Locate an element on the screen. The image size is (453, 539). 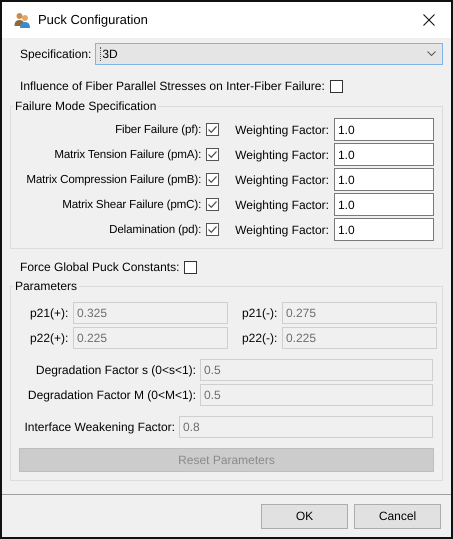
caret-icon is located at coordinates (431, 54).